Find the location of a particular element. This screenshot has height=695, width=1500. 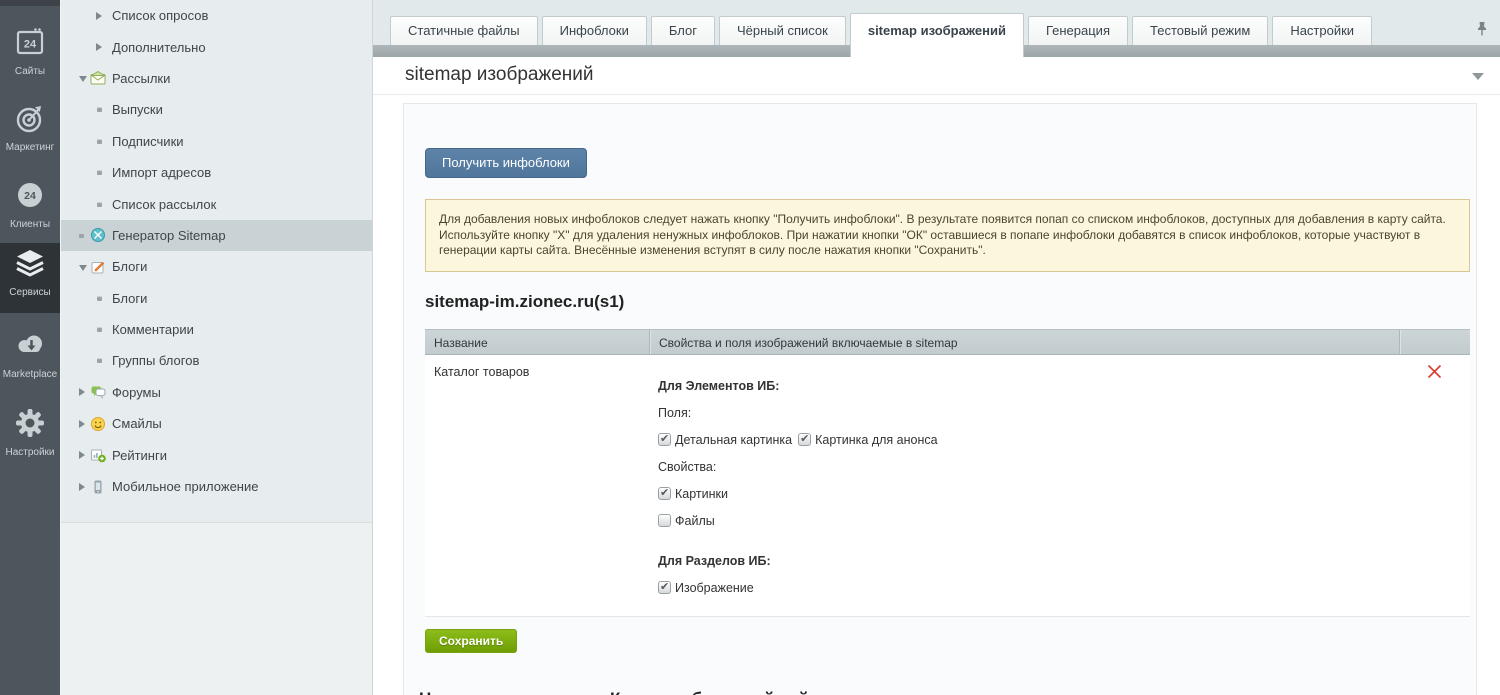

clipped-heading-left: Название is located at coordinates (459, 692).